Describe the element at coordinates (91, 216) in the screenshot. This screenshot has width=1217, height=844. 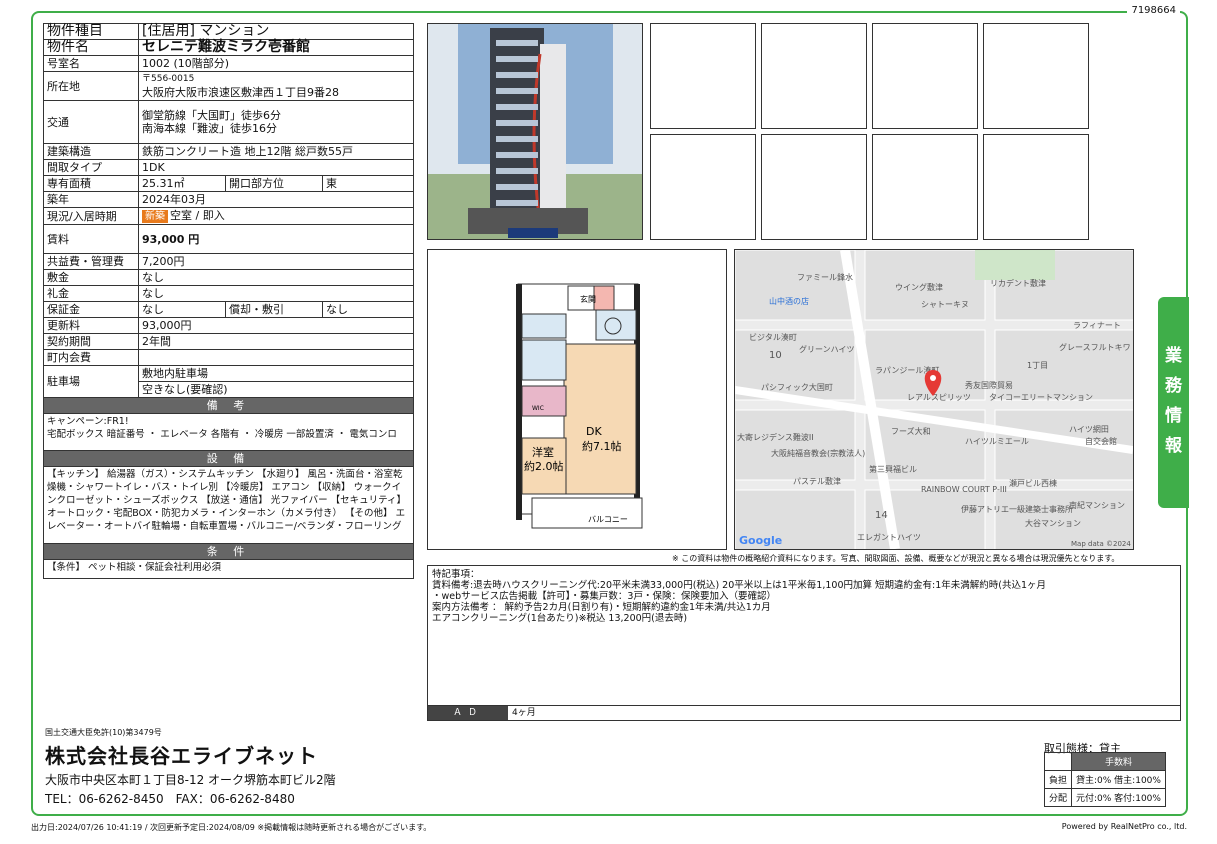
I see `status-label: 現況/入居時期` at that location.